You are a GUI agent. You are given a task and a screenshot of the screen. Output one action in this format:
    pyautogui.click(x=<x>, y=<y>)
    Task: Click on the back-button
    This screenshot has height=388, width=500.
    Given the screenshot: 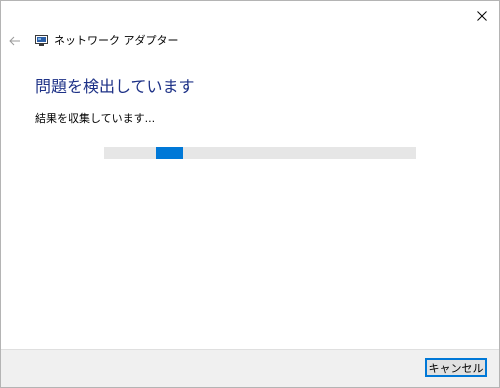 What is the action you would take?
    pyautogui.click(x=15, y=41)
    